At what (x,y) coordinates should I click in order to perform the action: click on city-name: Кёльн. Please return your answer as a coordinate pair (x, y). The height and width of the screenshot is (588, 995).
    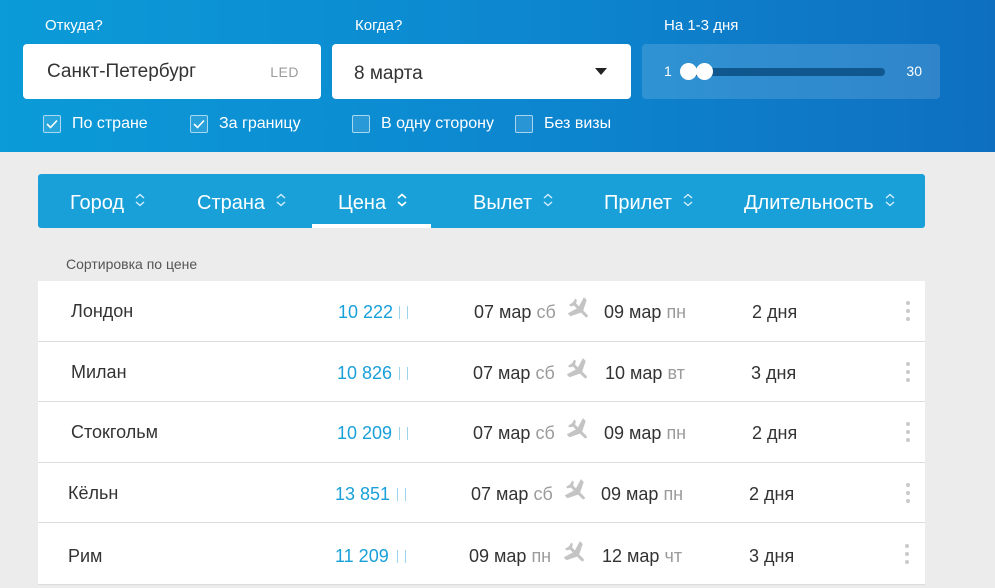
    Looking at the image, I should click on (93, 493).